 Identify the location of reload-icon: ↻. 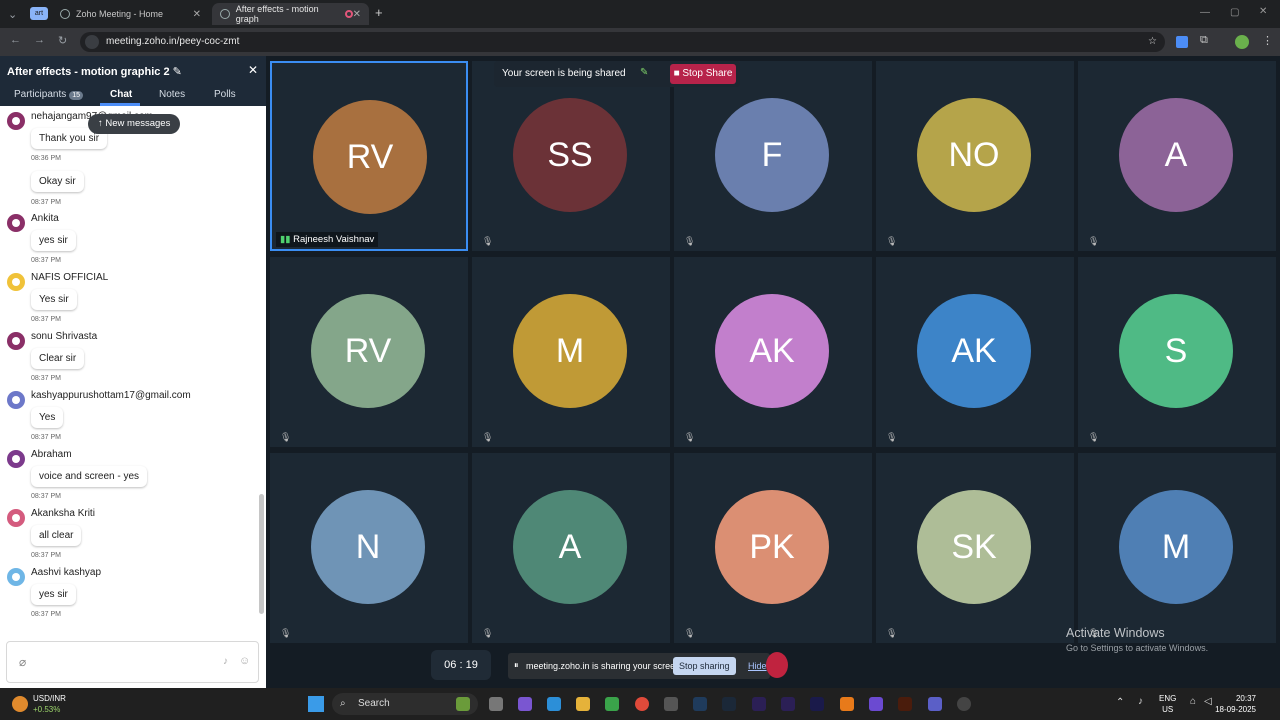
(62, 40).